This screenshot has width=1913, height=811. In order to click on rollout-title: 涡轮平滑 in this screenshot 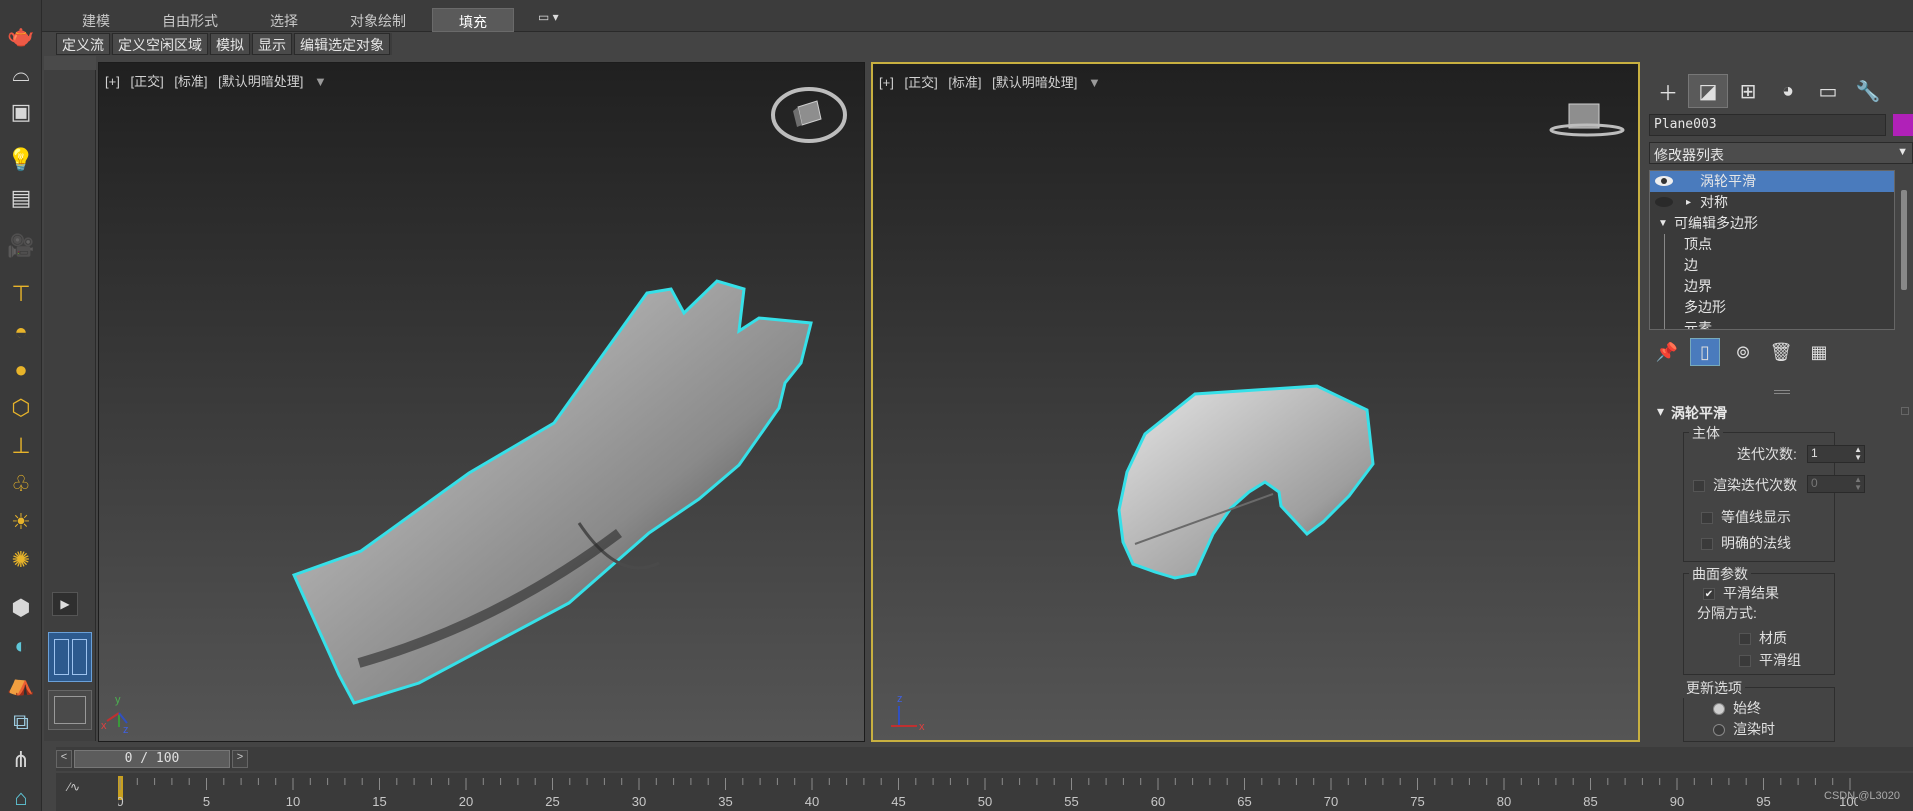, I will do `click(1699, 413)`.